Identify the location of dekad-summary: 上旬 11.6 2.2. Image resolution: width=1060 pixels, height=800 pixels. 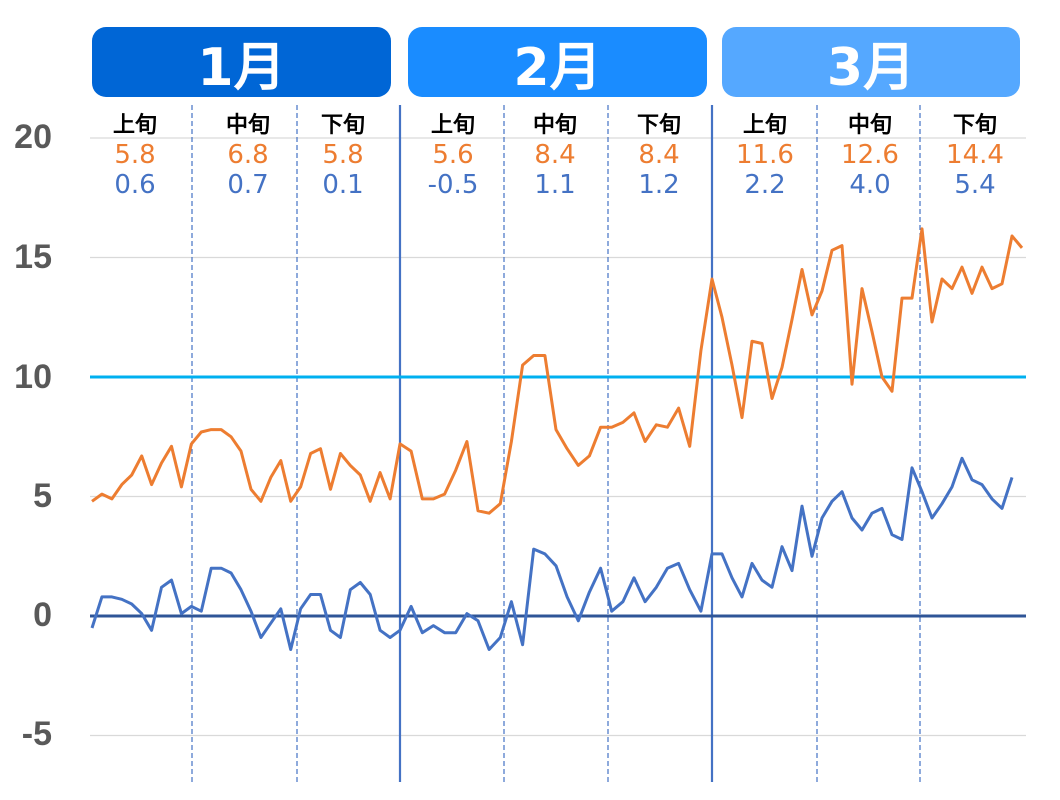
(765, 156).